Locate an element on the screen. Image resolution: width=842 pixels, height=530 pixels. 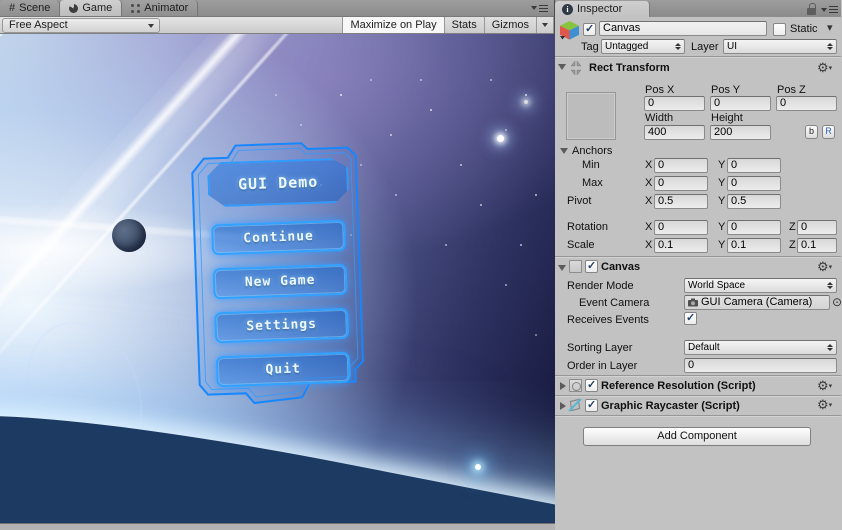
new-game-button: New Game is located at coordinates (280, 281).